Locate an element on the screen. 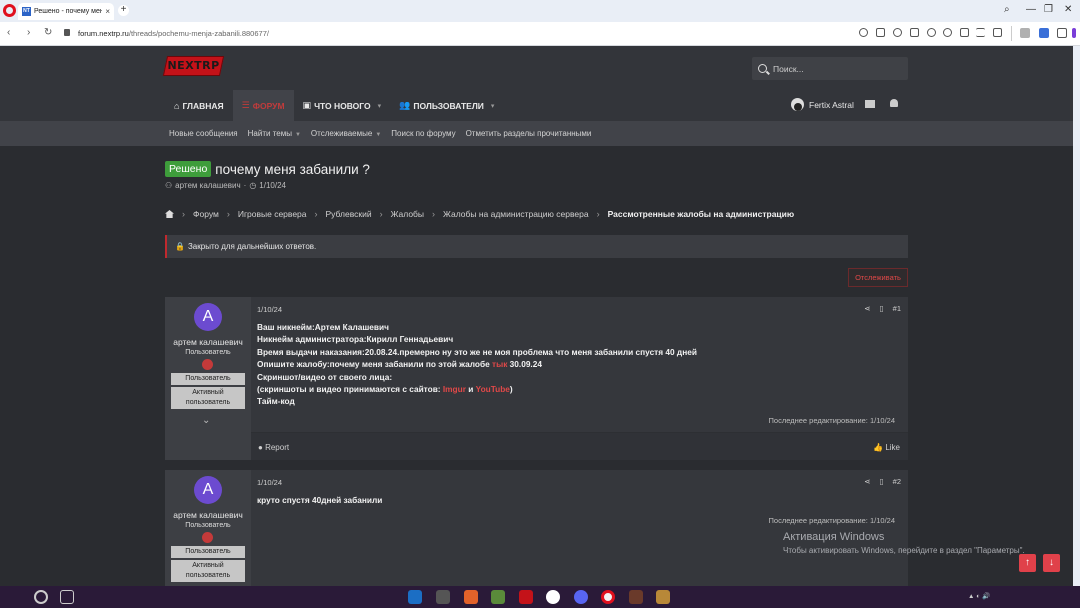 Image resolution: width=1080 pixels, height=608 pixels. status-badge: Решено is located at coordinates (188, 169).